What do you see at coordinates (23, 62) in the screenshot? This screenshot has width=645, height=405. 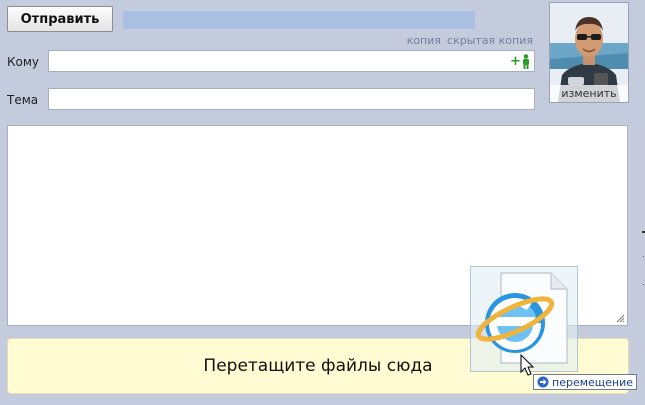 I see `to-label: Кому` at bounding box center [23, 62].